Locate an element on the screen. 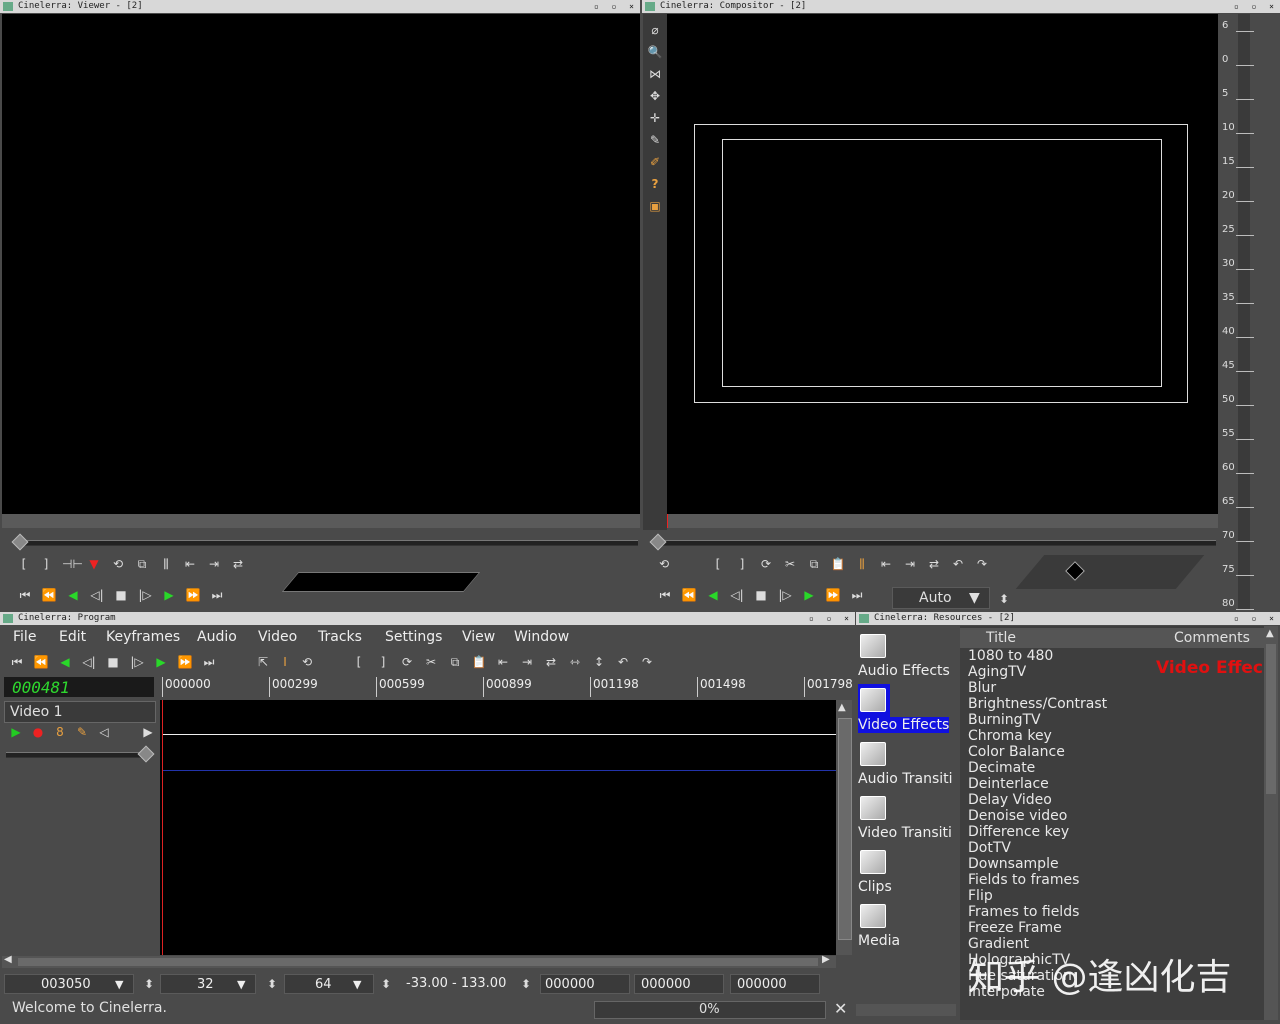  goto-icon: ⇄ is located at coordinates (238, 564).